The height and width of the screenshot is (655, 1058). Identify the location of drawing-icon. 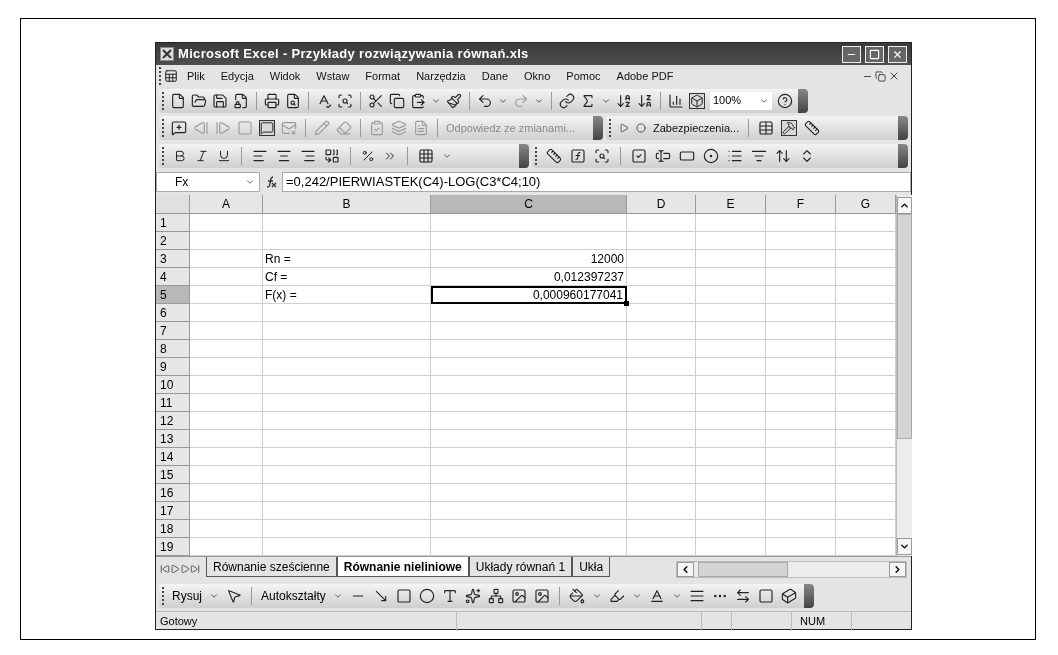
(697, 100).